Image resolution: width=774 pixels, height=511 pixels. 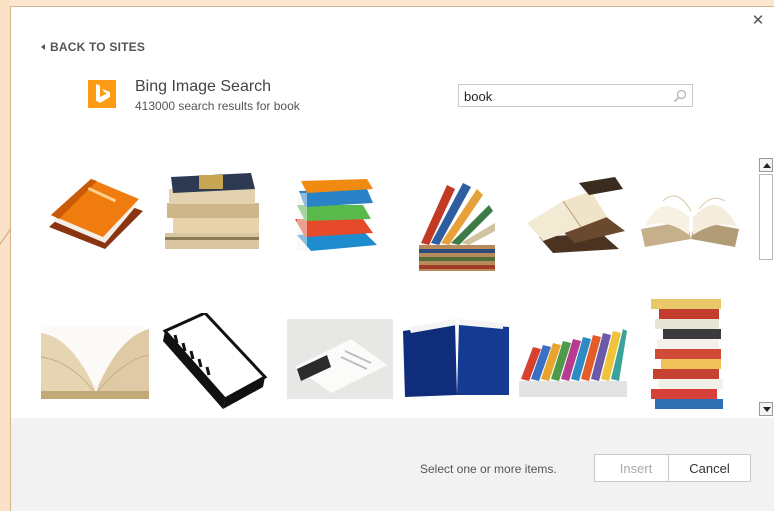 I want to click on triangle-up-icon, so click(x=767, y=165).